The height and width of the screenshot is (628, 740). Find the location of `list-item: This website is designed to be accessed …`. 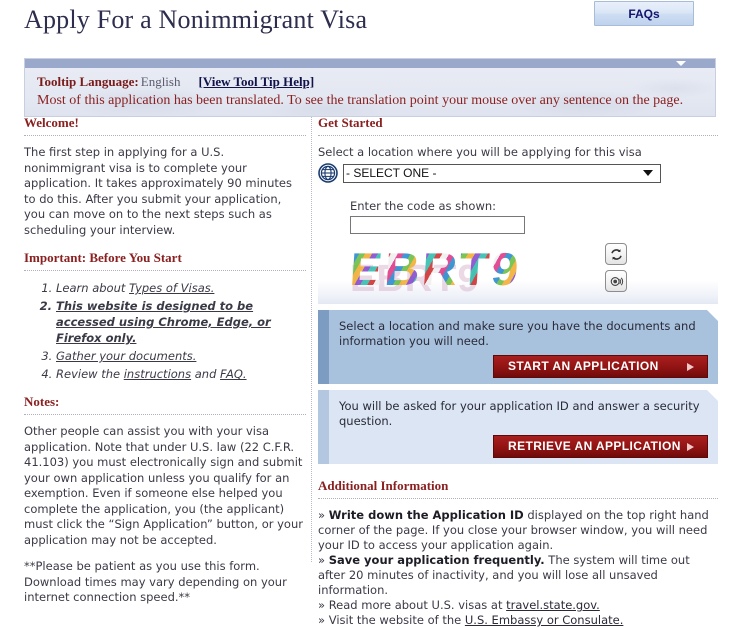

list-item: This website is designed to be accessed … is located at coordinates (181, 322).